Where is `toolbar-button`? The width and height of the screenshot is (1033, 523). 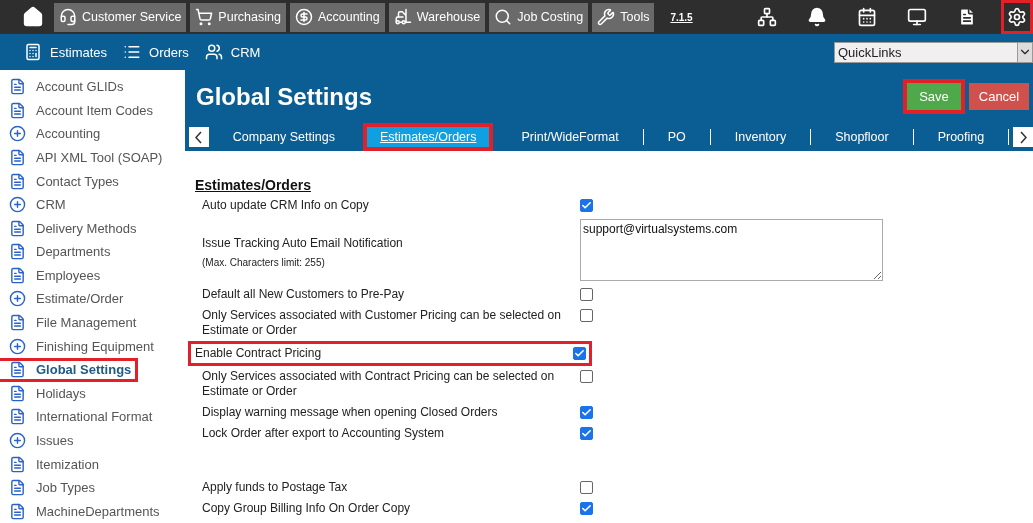
toolbar-button is located at coordinates (1017, 17).